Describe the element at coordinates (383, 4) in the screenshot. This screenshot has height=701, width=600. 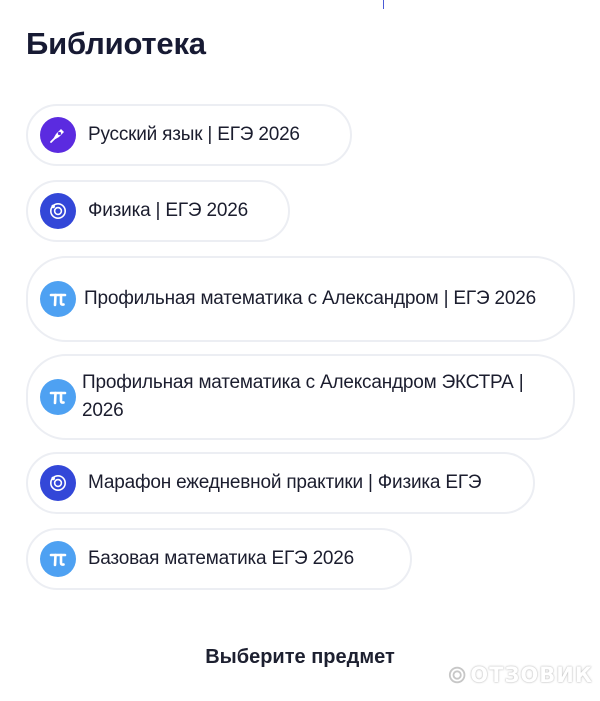
I see `divider-tick` at that location.